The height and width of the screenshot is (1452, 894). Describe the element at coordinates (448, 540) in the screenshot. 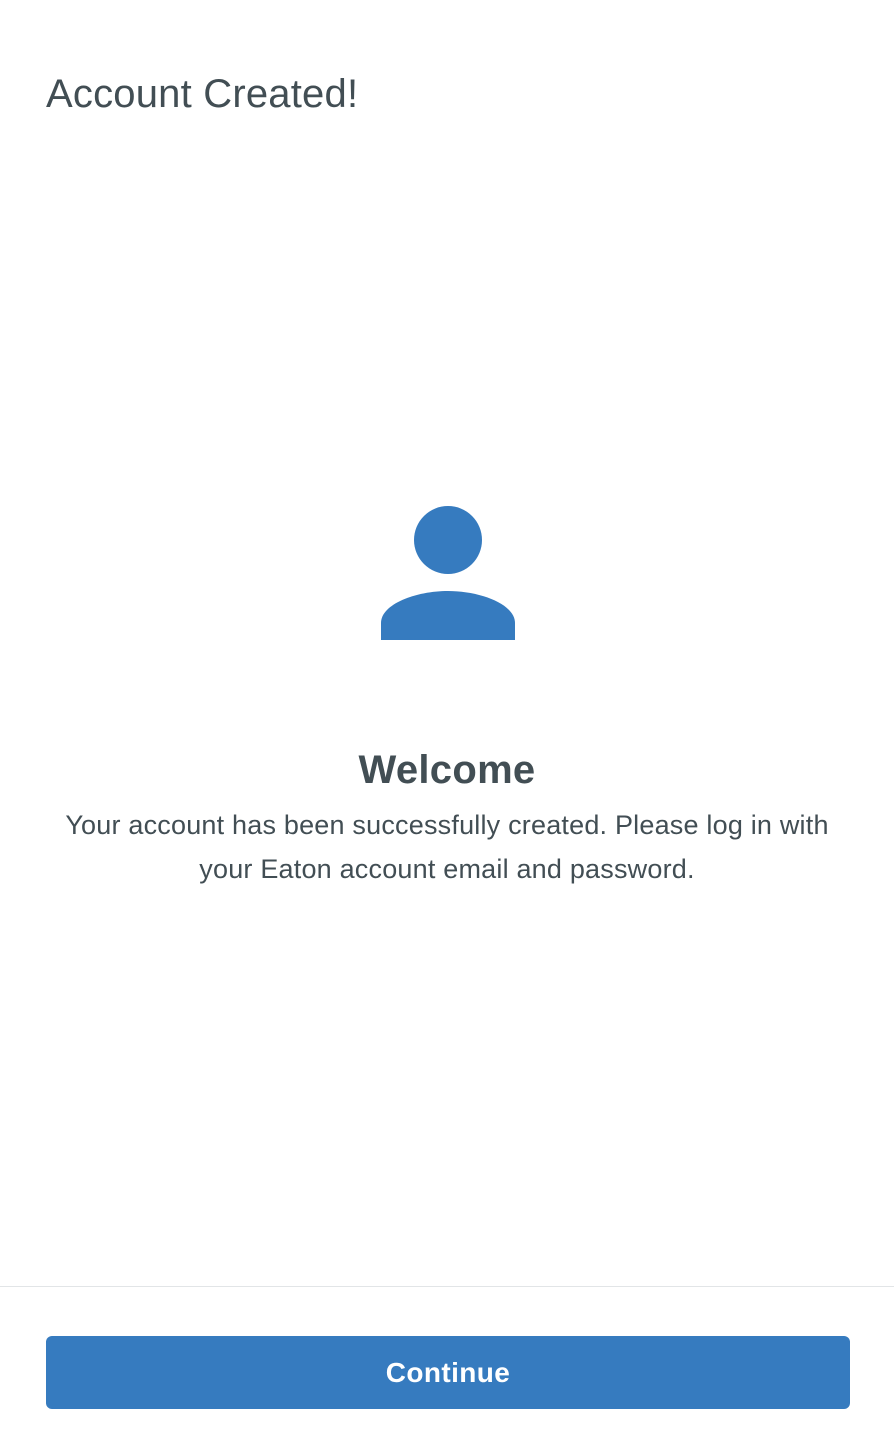

I see `person-icon-head` at that location.